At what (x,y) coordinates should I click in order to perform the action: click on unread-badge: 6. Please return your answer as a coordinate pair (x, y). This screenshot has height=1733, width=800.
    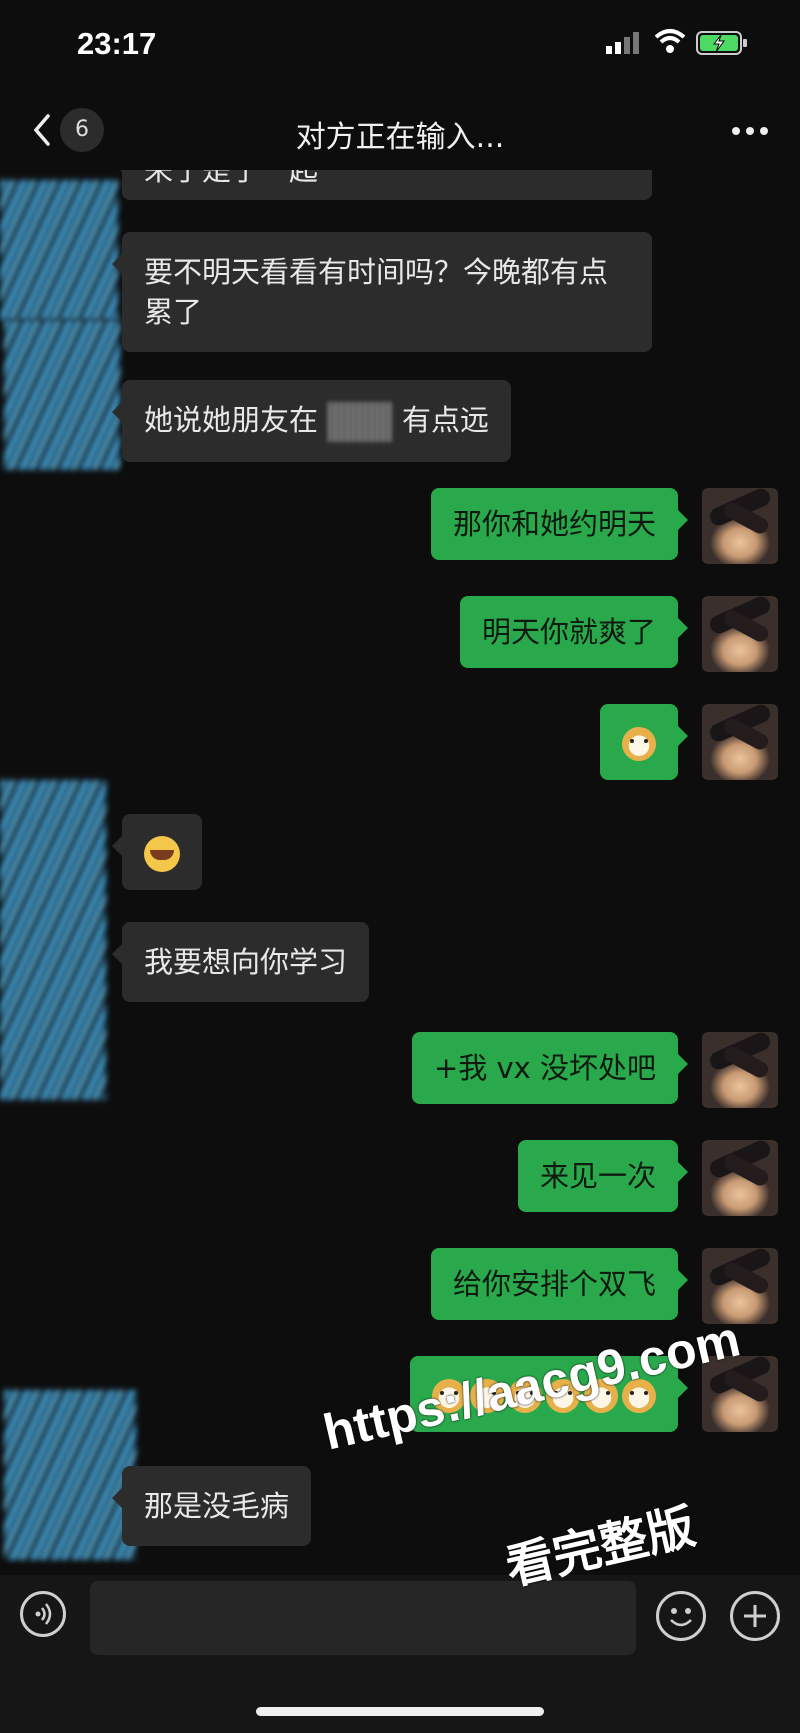
    Looking at the image, I should click on (82, 130).